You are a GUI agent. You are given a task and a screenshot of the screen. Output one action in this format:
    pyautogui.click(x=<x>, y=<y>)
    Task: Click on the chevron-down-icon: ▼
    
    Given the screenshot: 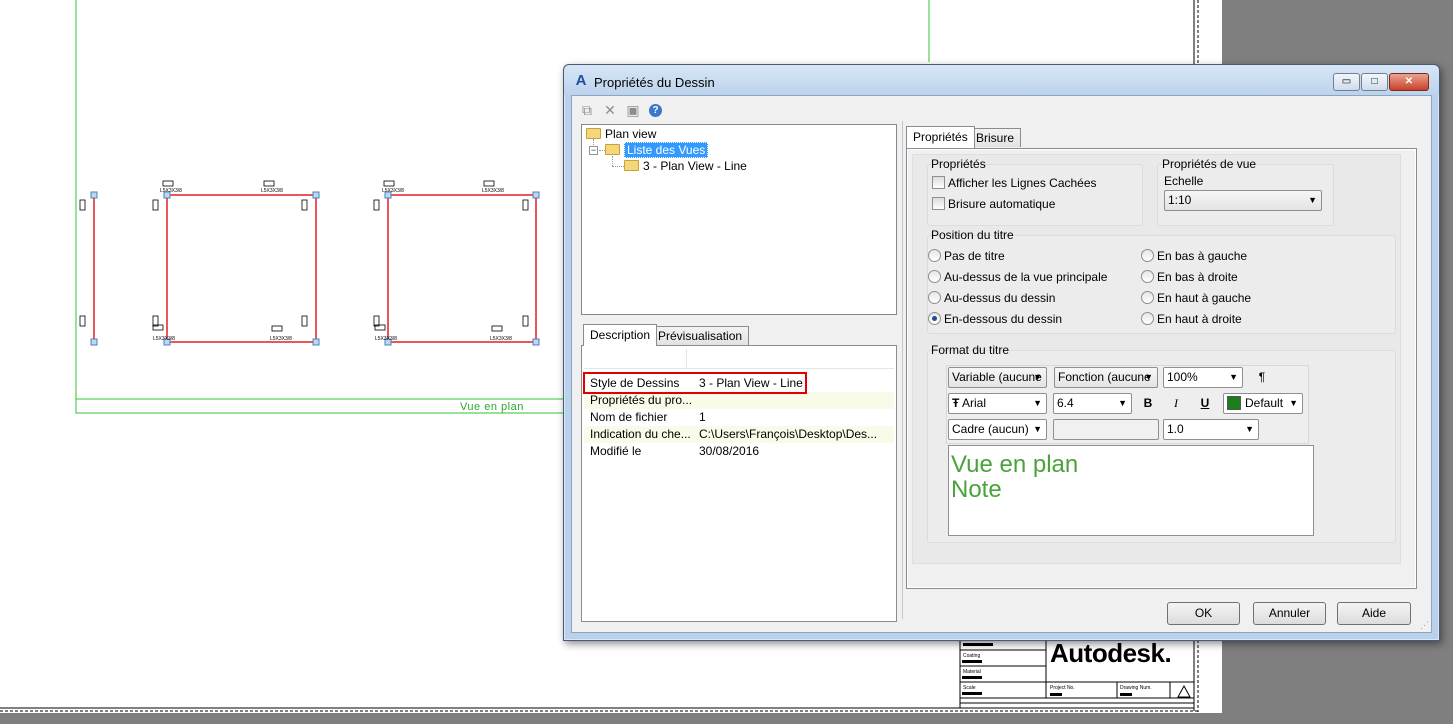 What is the action you would take?
    pyautogui.click(x=1312, y=200)
    